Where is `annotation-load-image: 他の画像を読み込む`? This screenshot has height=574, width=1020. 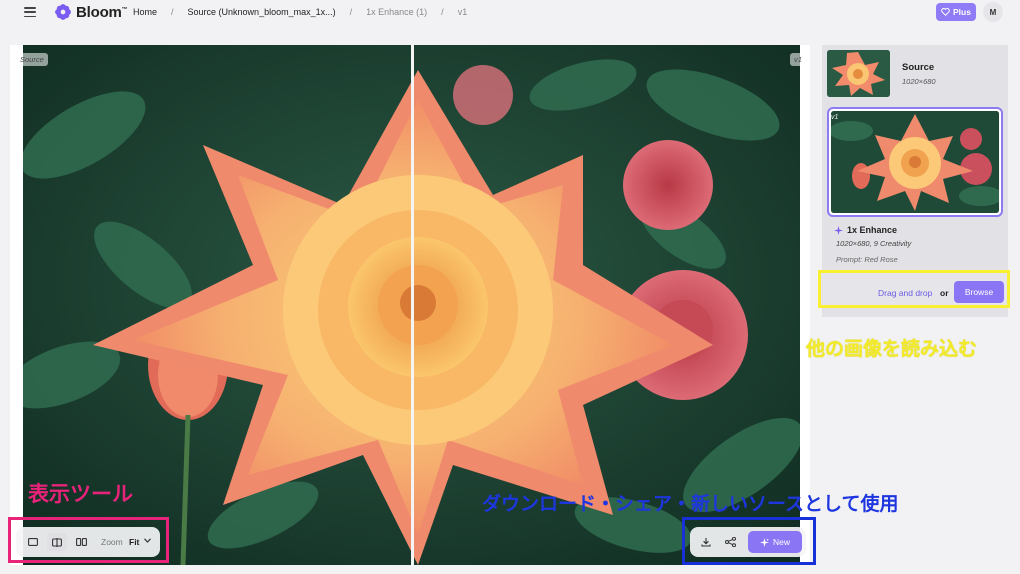 annotation-load-image: 他の画像を読み込む is located at coordinates (892, 349).